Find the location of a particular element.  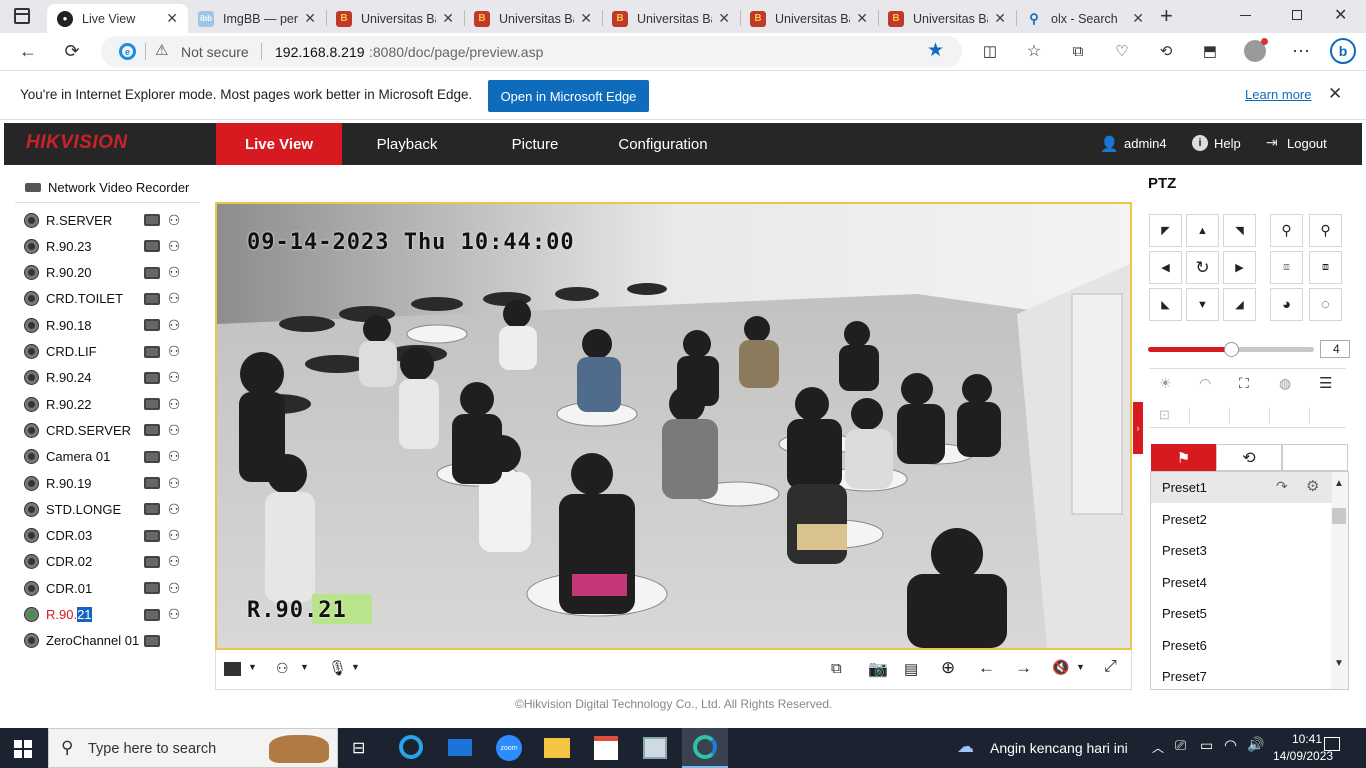

ptz-left-button: ◀ is located at coordinates (1165, 267).